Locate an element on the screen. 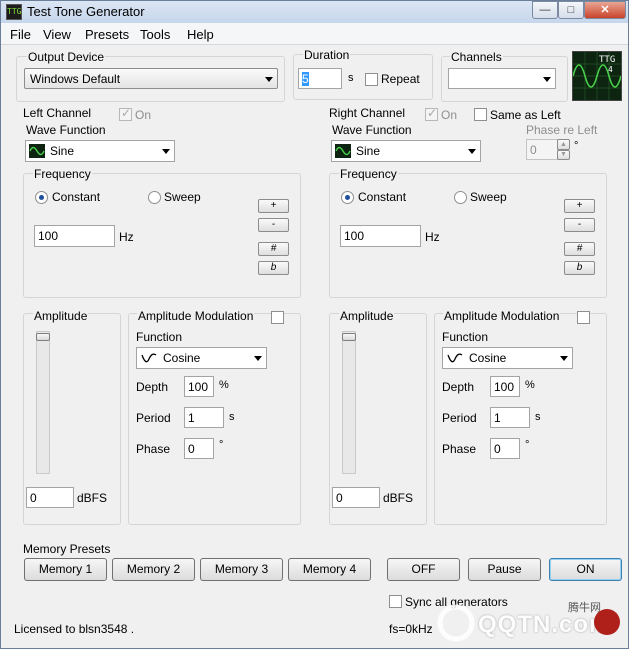 The image size is (629, 649). sine-wave-icon is located at coordinates (37, 151).